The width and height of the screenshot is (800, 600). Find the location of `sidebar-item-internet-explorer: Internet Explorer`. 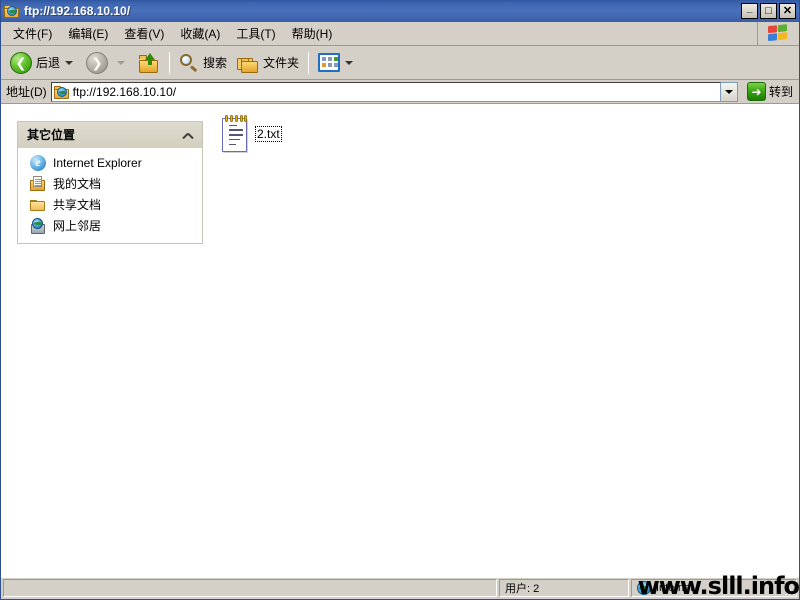

sidebar-item-internet-explorer: Internet Explorer is located at coordinates (110, 163).